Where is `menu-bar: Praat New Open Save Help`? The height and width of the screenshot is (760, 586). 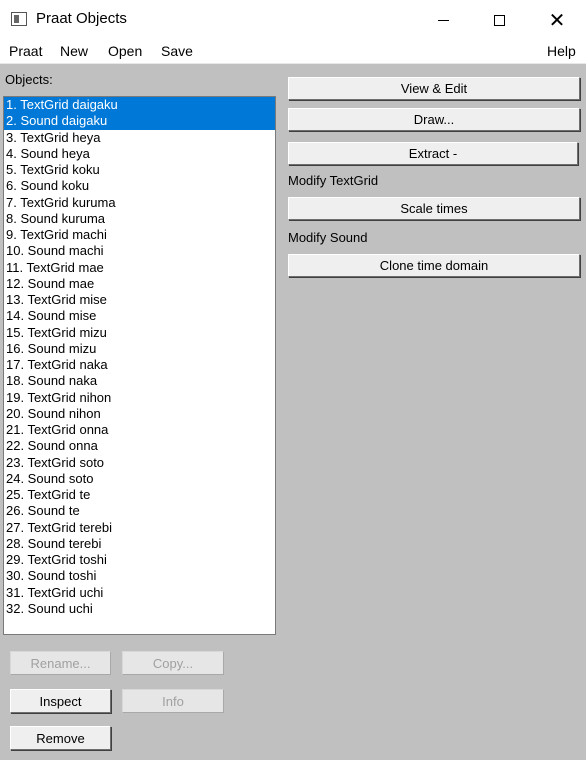
menu-bar: Praat New Open Save Help is located at coordinates (293, 52).